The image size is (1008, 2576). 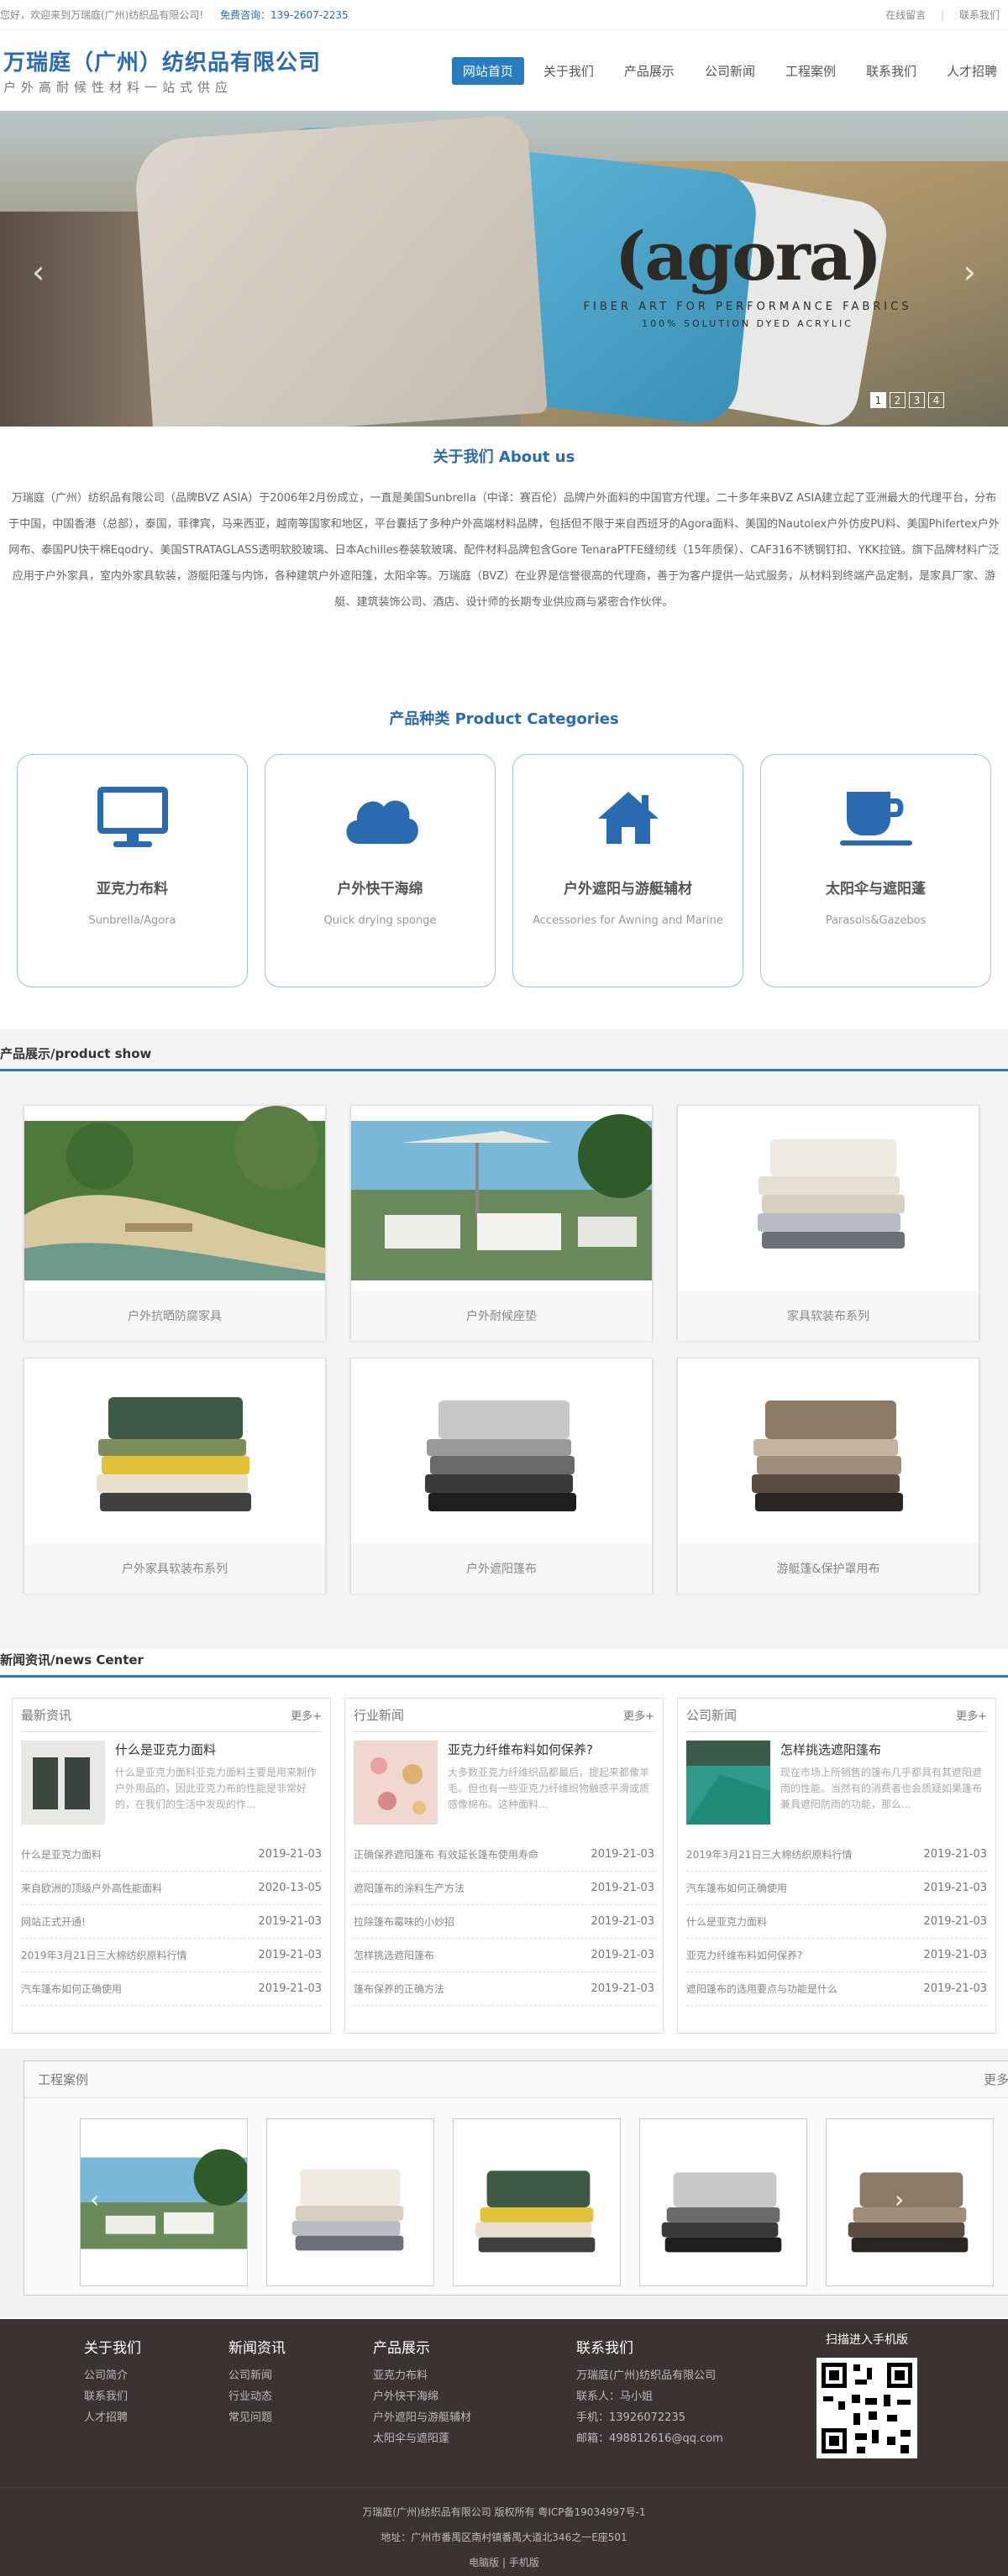 I want to click on news-item: 来自欧洲的顶级户外高性能面料 2020-13-05, so click(x=171, y=1888).